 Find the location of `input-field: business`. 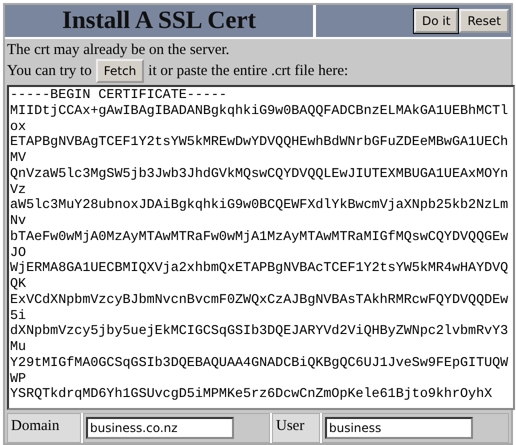

input-field: business is located at coordinates (399, 428).